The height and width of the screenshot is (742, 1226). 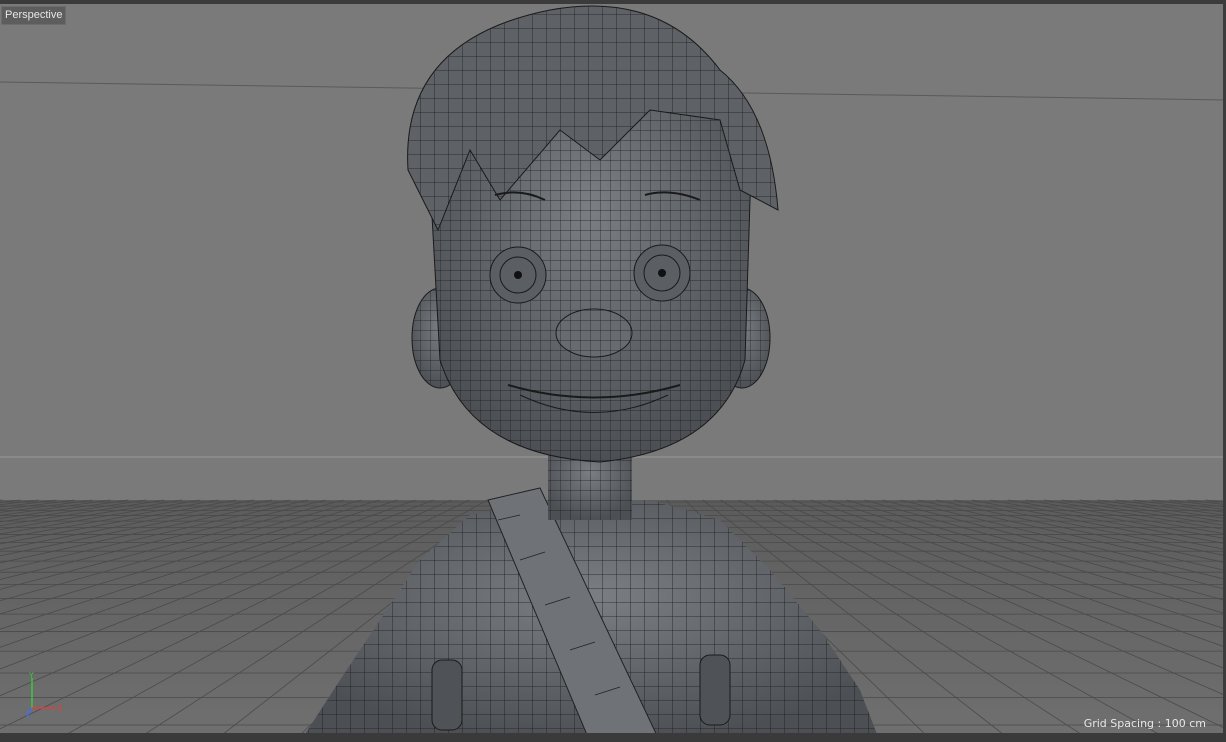 I want to click on right-eye, so click(x=662, y=273).